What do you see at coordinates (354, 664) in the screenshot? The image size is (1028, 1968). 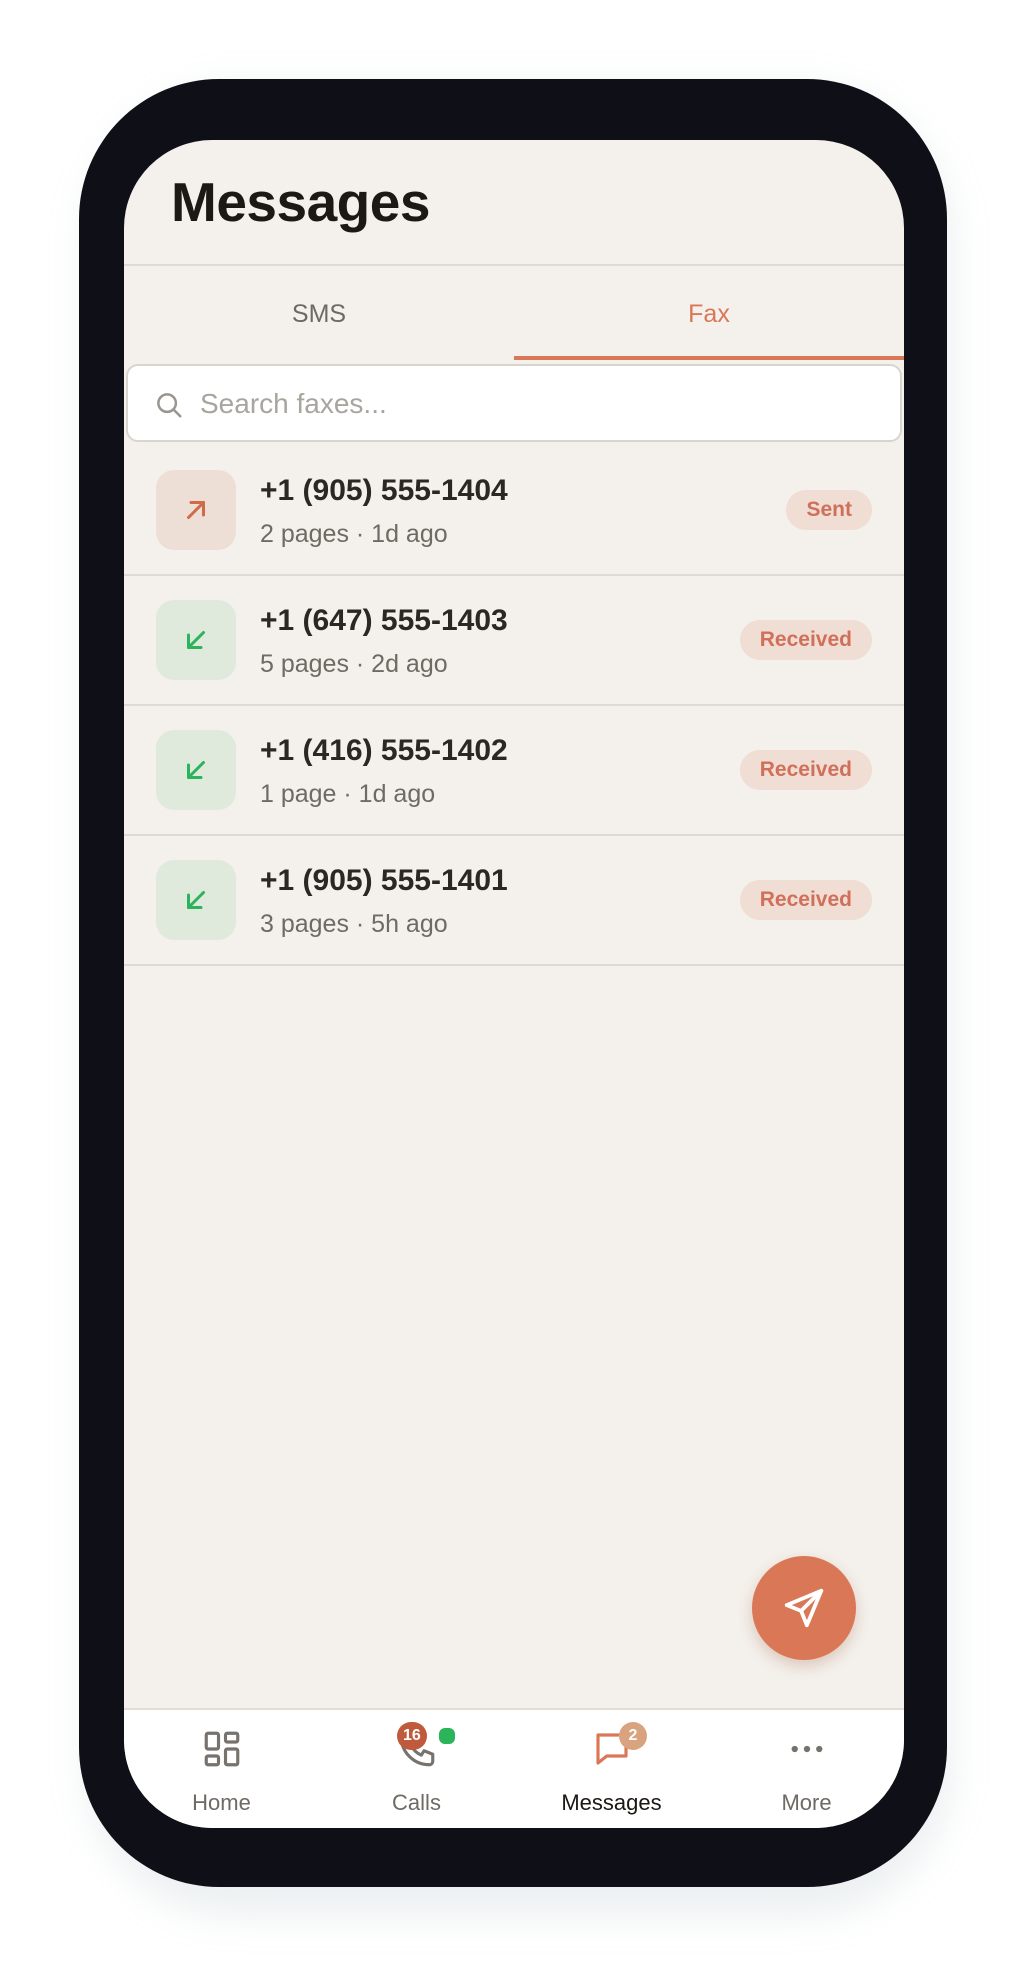 I see `fax-meta: 5 pages · 2d ago` at bounding box center [354, 664].